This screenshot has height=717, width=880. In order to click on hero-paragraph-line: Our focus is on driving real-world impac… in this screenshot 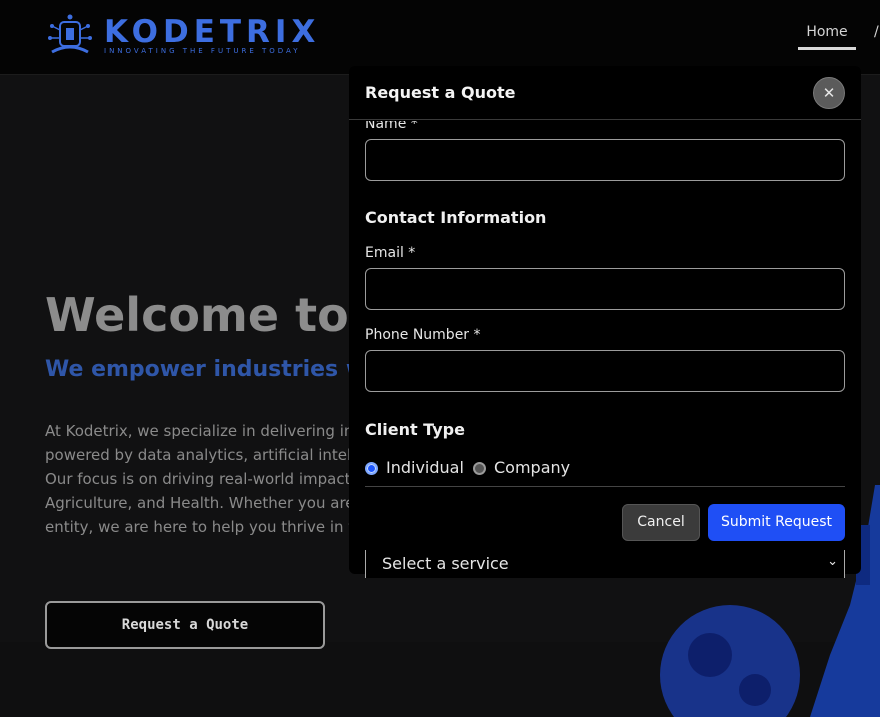, I will do `click(198, 479)`.